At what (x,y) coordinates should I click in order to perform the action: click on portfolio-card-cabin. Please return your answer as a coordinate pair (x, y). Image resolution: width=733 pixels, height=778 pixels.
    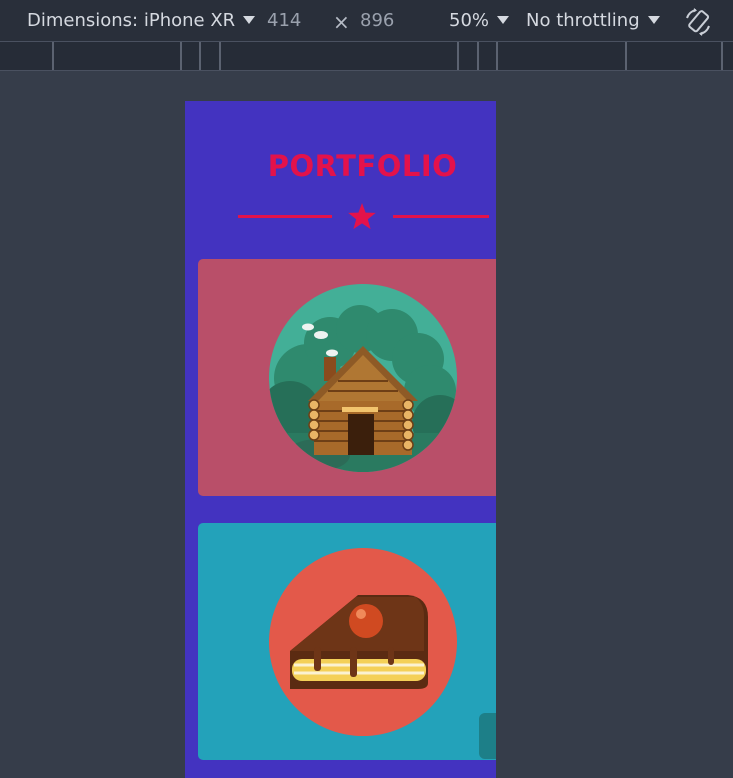
    Looking at the image, I should click on (347, 377).